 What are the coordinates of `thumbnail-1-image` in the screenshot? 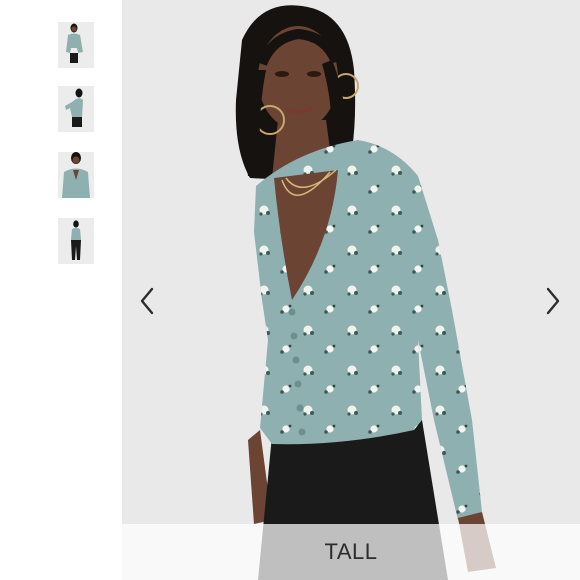 It's located at (76, 45).